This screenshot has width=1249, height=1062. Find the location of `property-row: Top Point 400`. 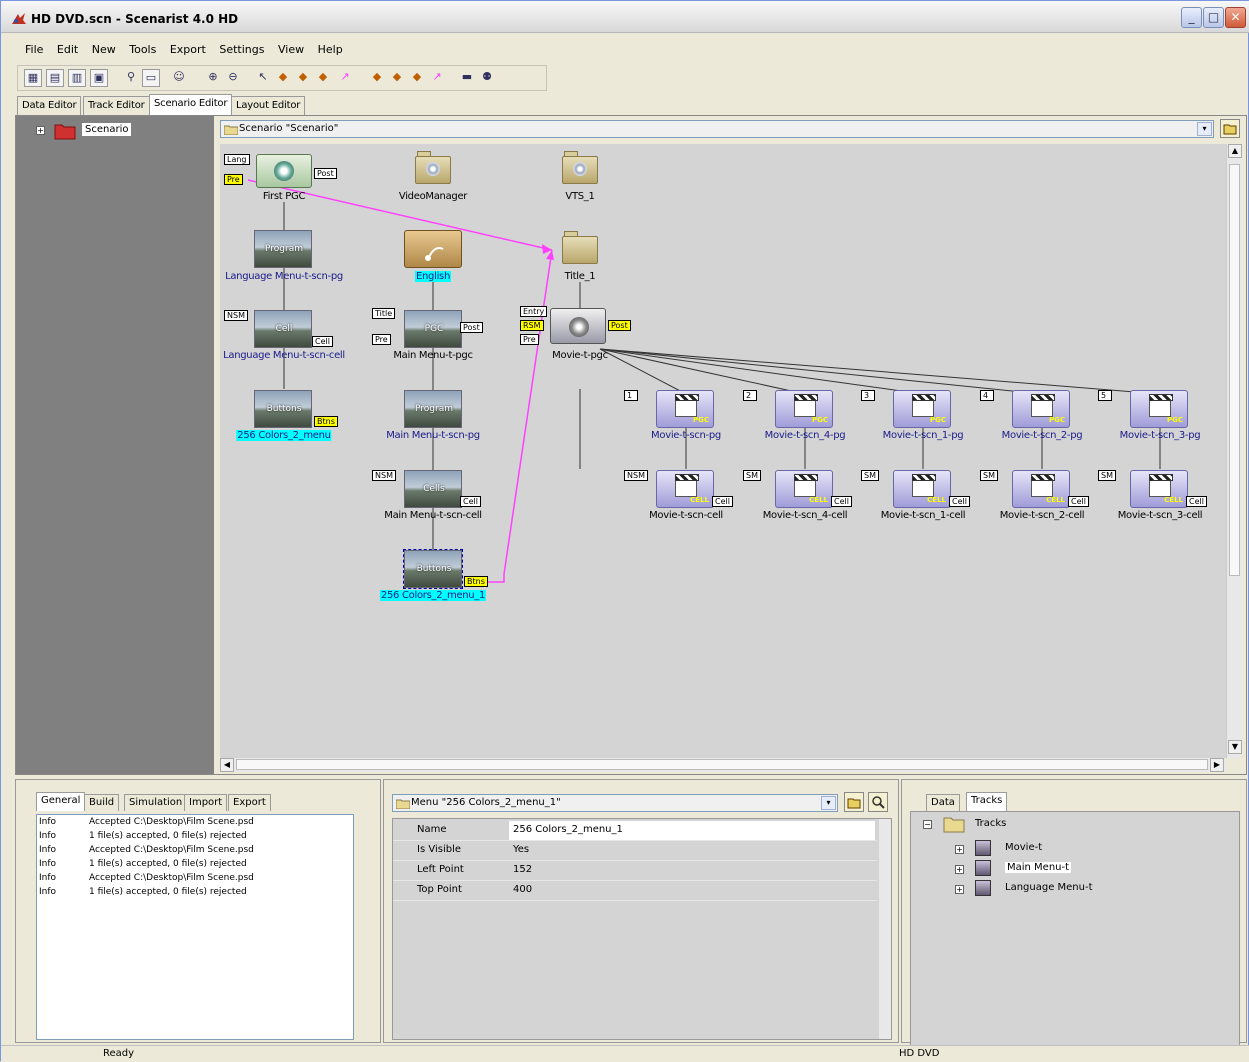

property-row: Top Point 400 is located at coordinates (635, 891).